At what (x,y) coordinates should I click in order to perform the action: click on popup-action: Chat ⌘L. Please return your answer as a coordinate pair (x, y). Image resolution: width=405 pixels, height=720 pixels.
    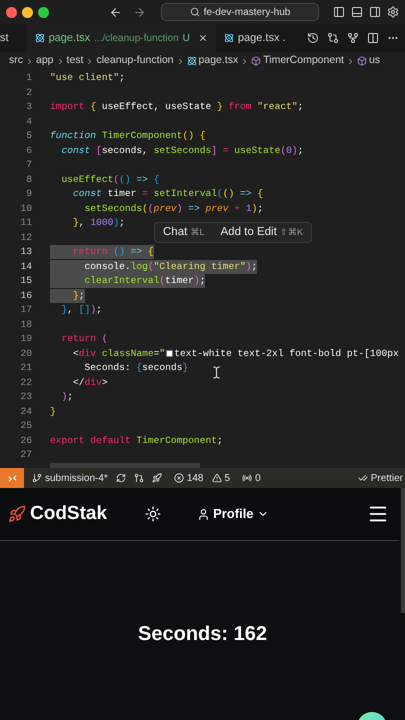
    Looking at the image, I should click on (184, 233).